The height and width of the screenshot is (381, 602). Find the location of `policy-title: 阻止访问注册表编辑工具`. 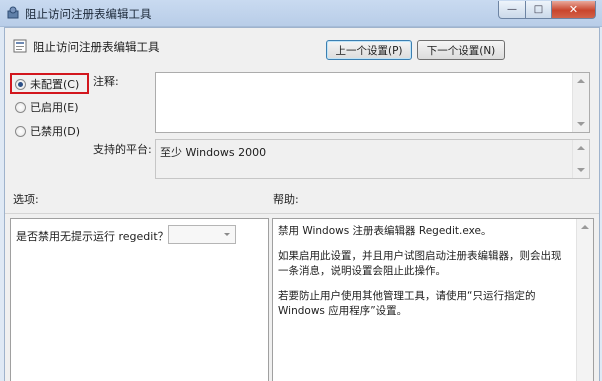

policy-title: 阻止访问注册表编辑工具 is located at coordinates (96, 47).